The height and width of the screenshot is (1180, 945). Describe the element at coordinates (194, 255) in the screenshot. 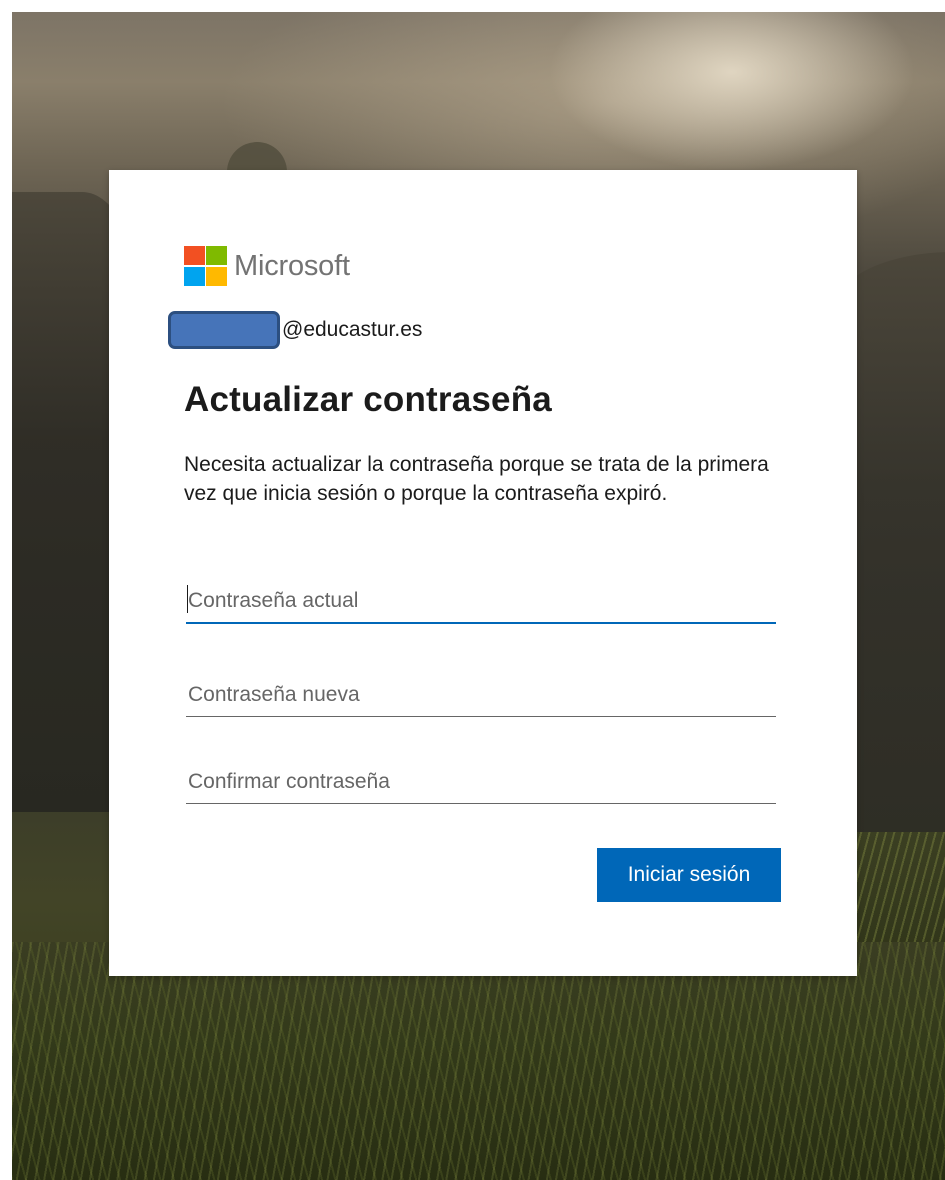

I see `logo-square-red` at that location.